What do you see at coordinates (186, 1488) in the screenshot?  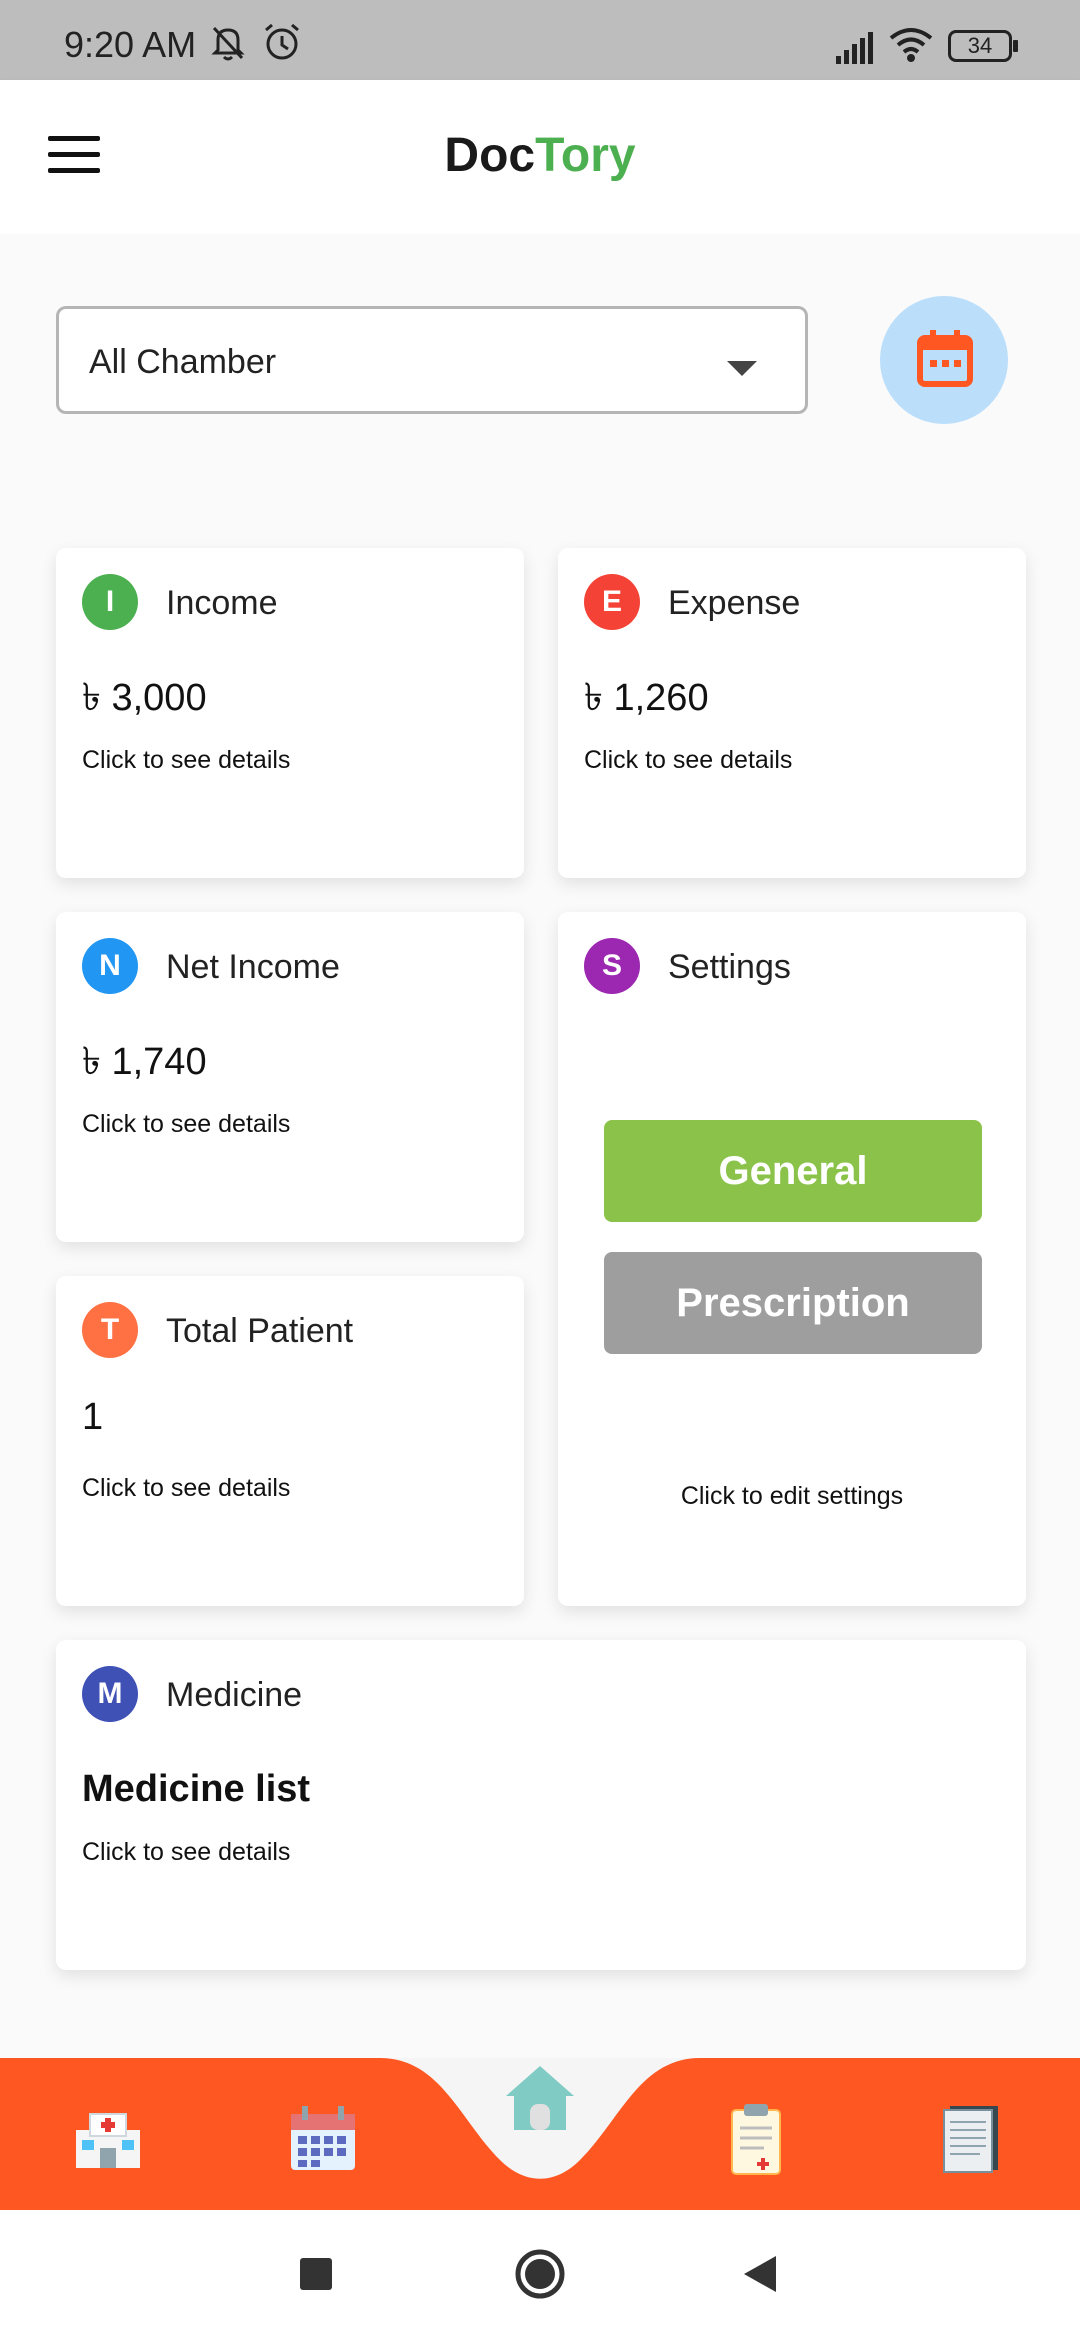 I see `total-patient-hint: Click to see details` at bounding box center [186, 1488].